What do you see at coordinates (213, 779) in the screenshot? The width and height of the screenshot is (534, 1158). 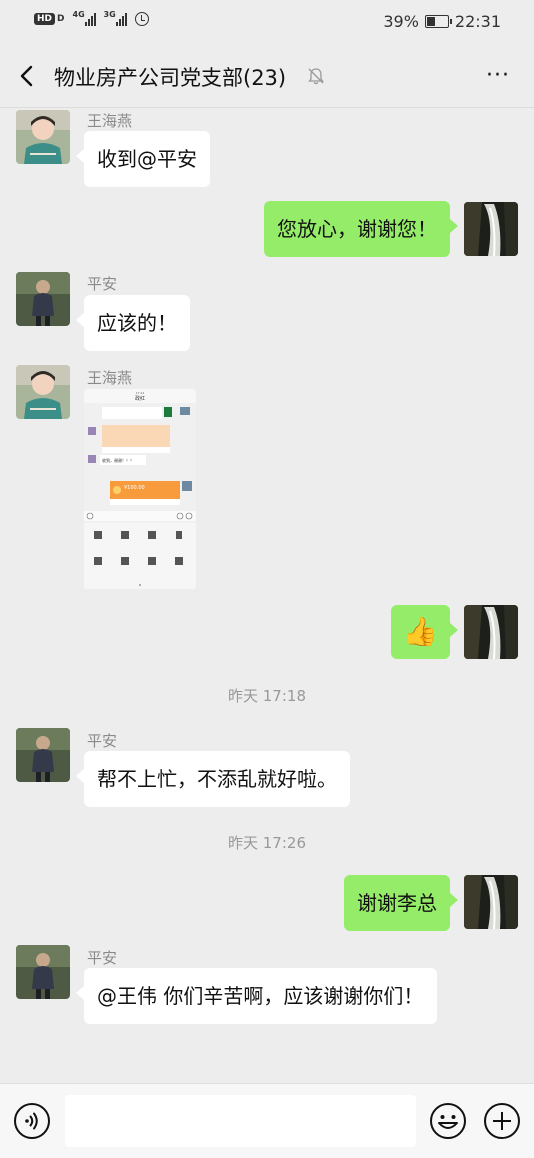 I see `message-bubble: 帮不上忙，不添乱就好啦。` at bounding box center [213, 779].